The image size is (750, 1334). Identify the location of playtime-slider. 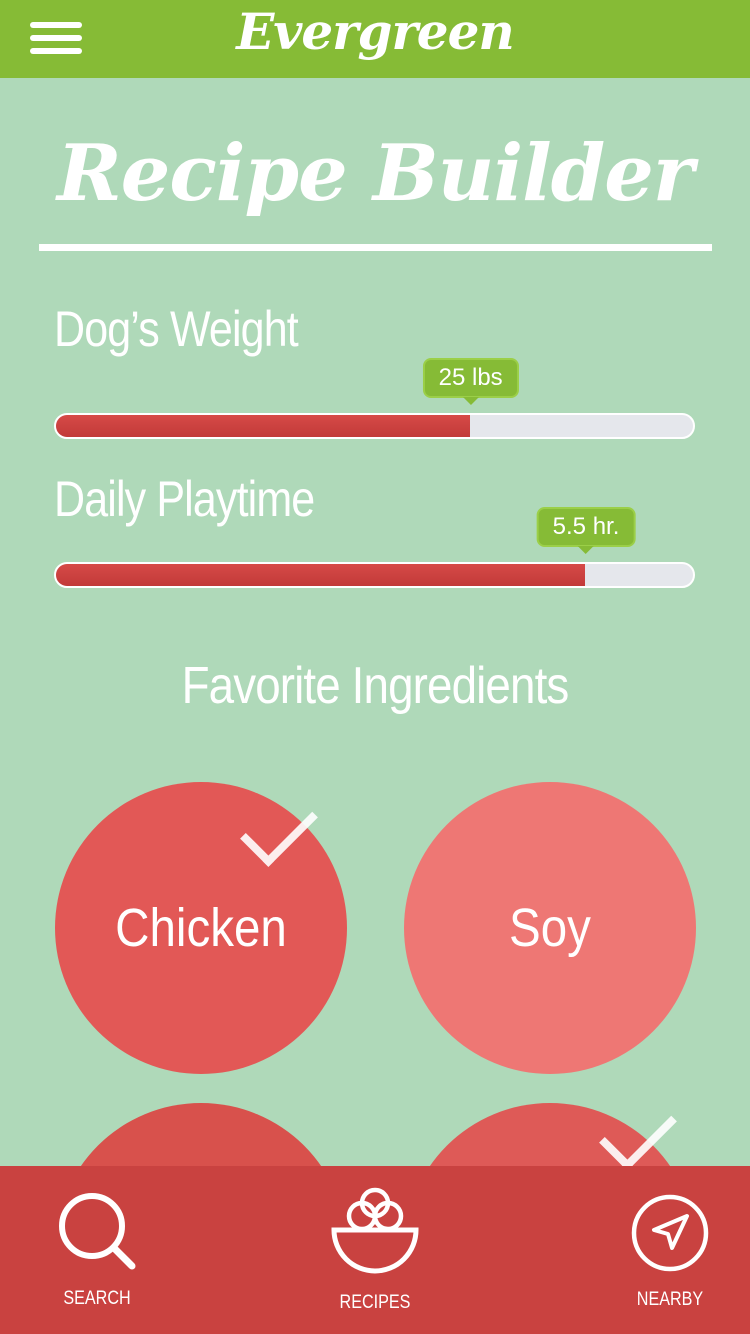
(374, 575).